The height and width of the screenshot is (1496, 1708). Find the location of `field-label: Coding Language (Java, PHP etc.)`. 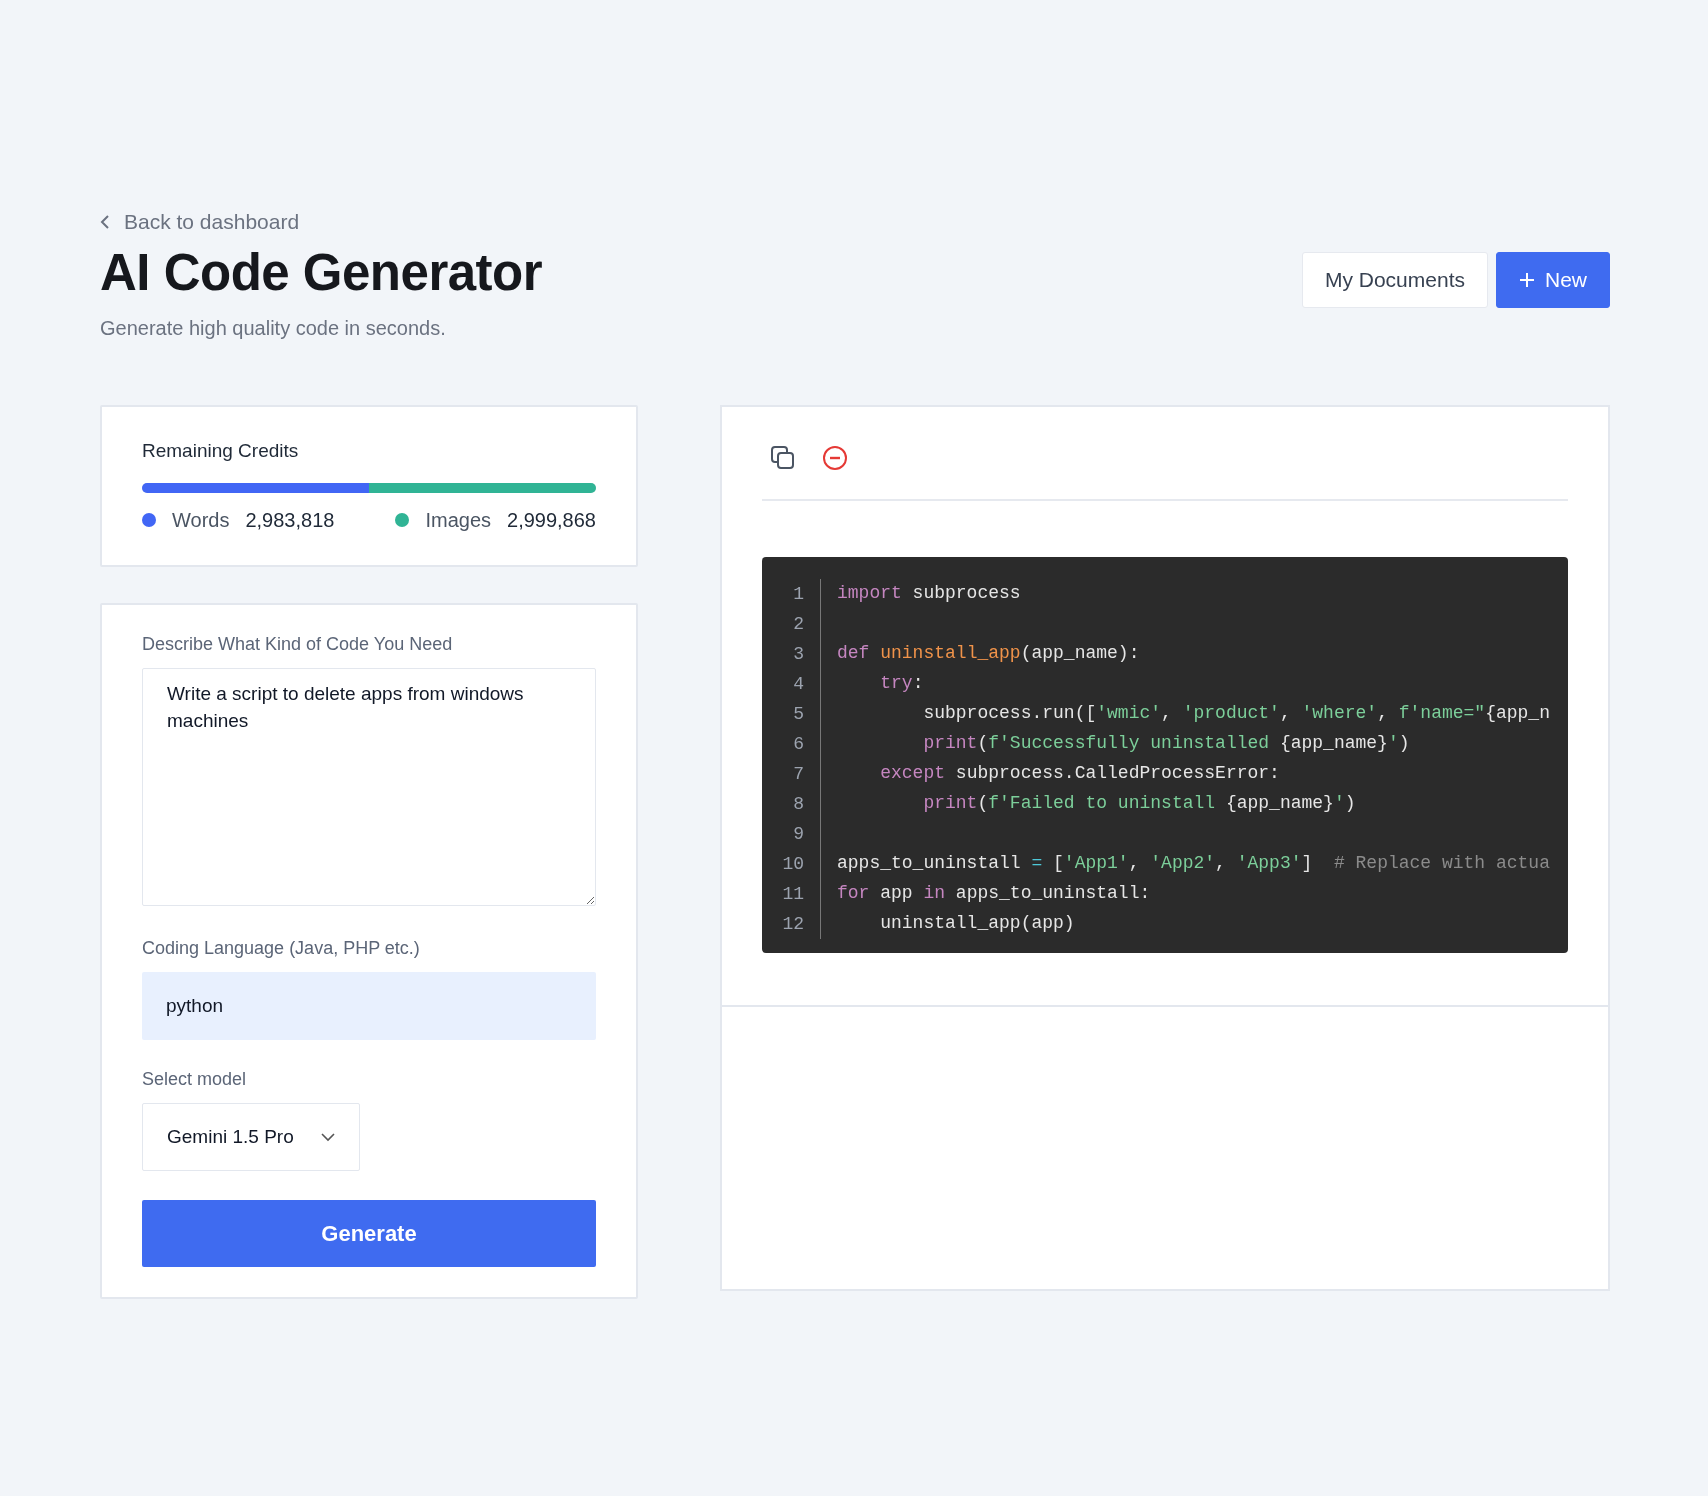

field-label: Coding Language (Java, PHP etc.) is located at coordinates (281, 949).